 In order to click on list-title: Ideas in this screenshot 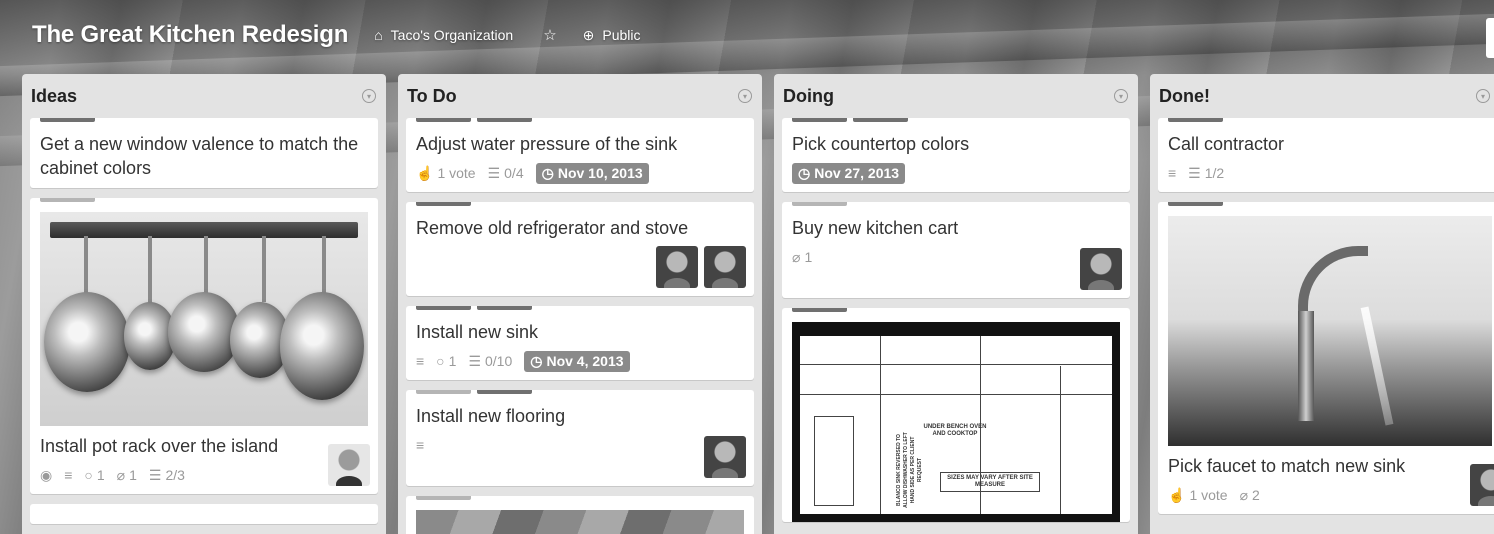, I will do `click(54, 96)`.